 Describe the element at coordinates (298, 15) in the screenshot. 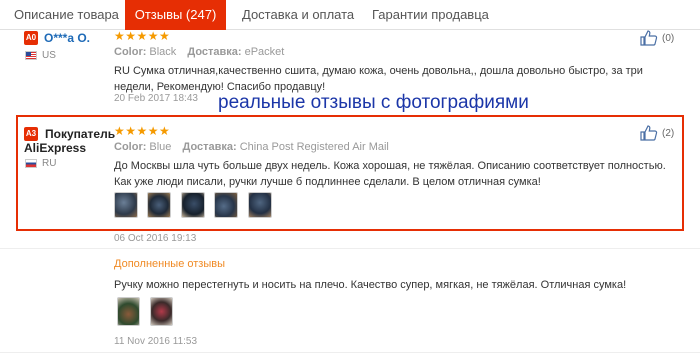

I see `tab-shipping: Доставка и оплата` at that location.